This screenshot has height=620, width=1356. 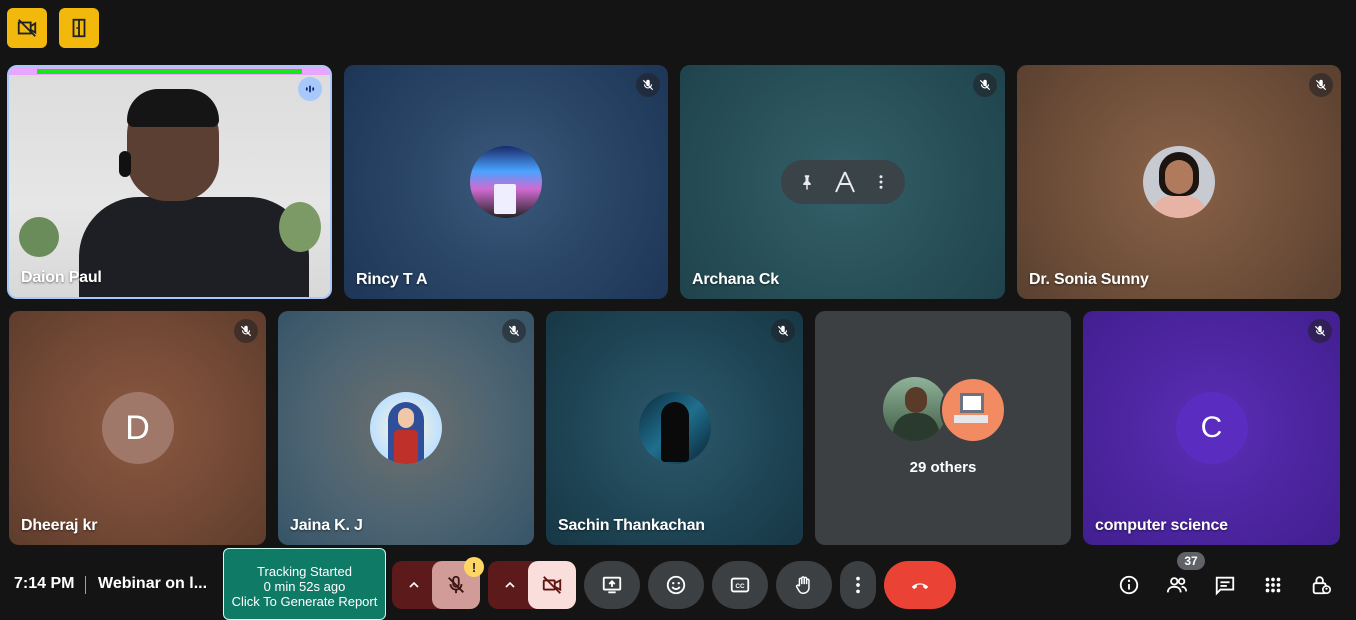 I want to click on emoji-icon, so click(x=676, y=585).